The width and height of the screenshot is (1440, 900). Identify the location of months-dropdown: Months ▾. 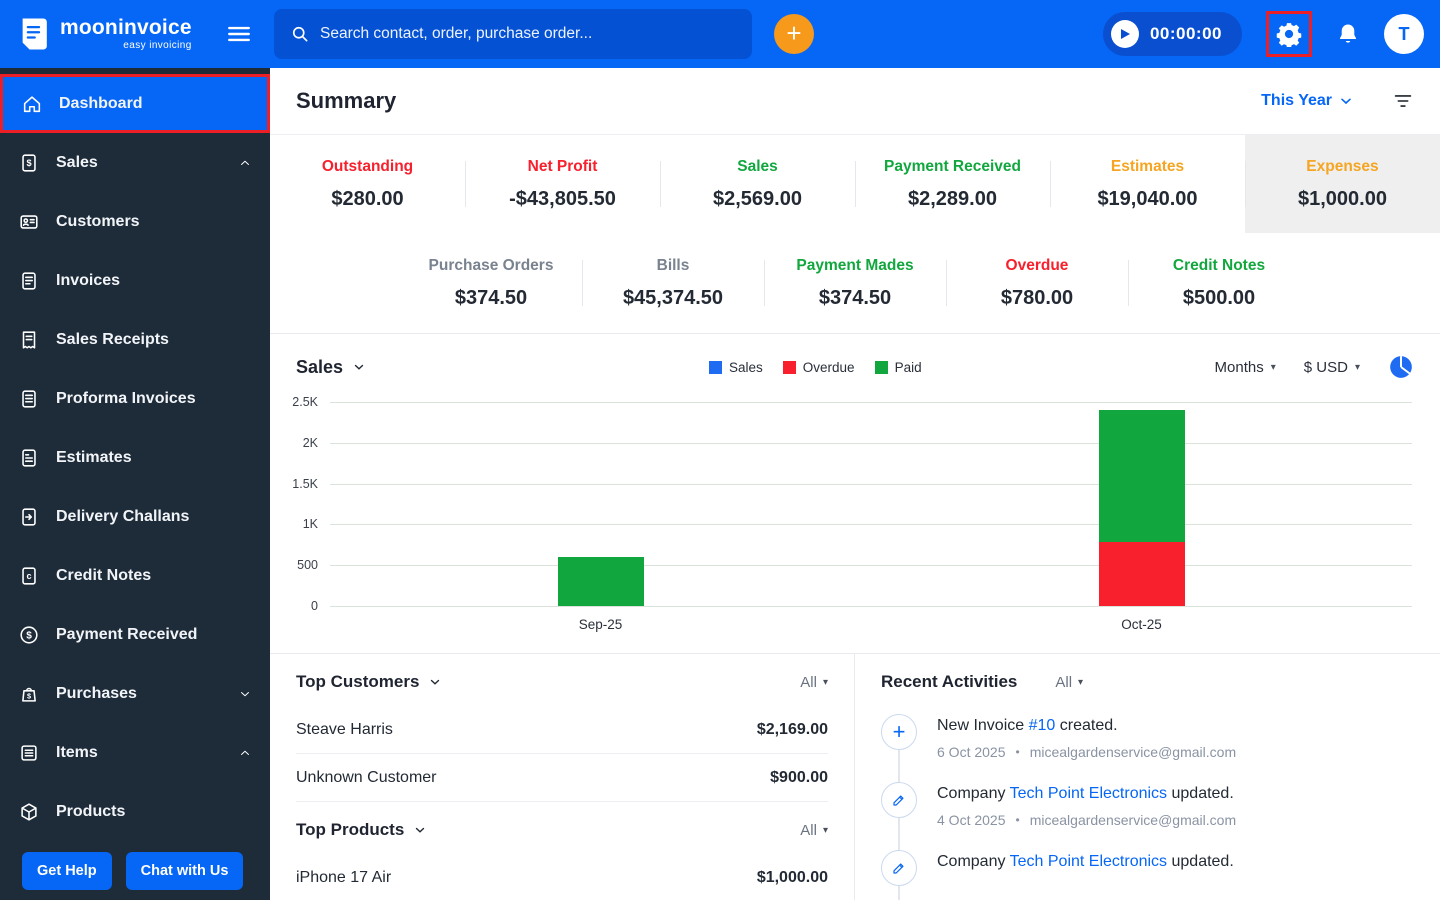
(1245, 367).